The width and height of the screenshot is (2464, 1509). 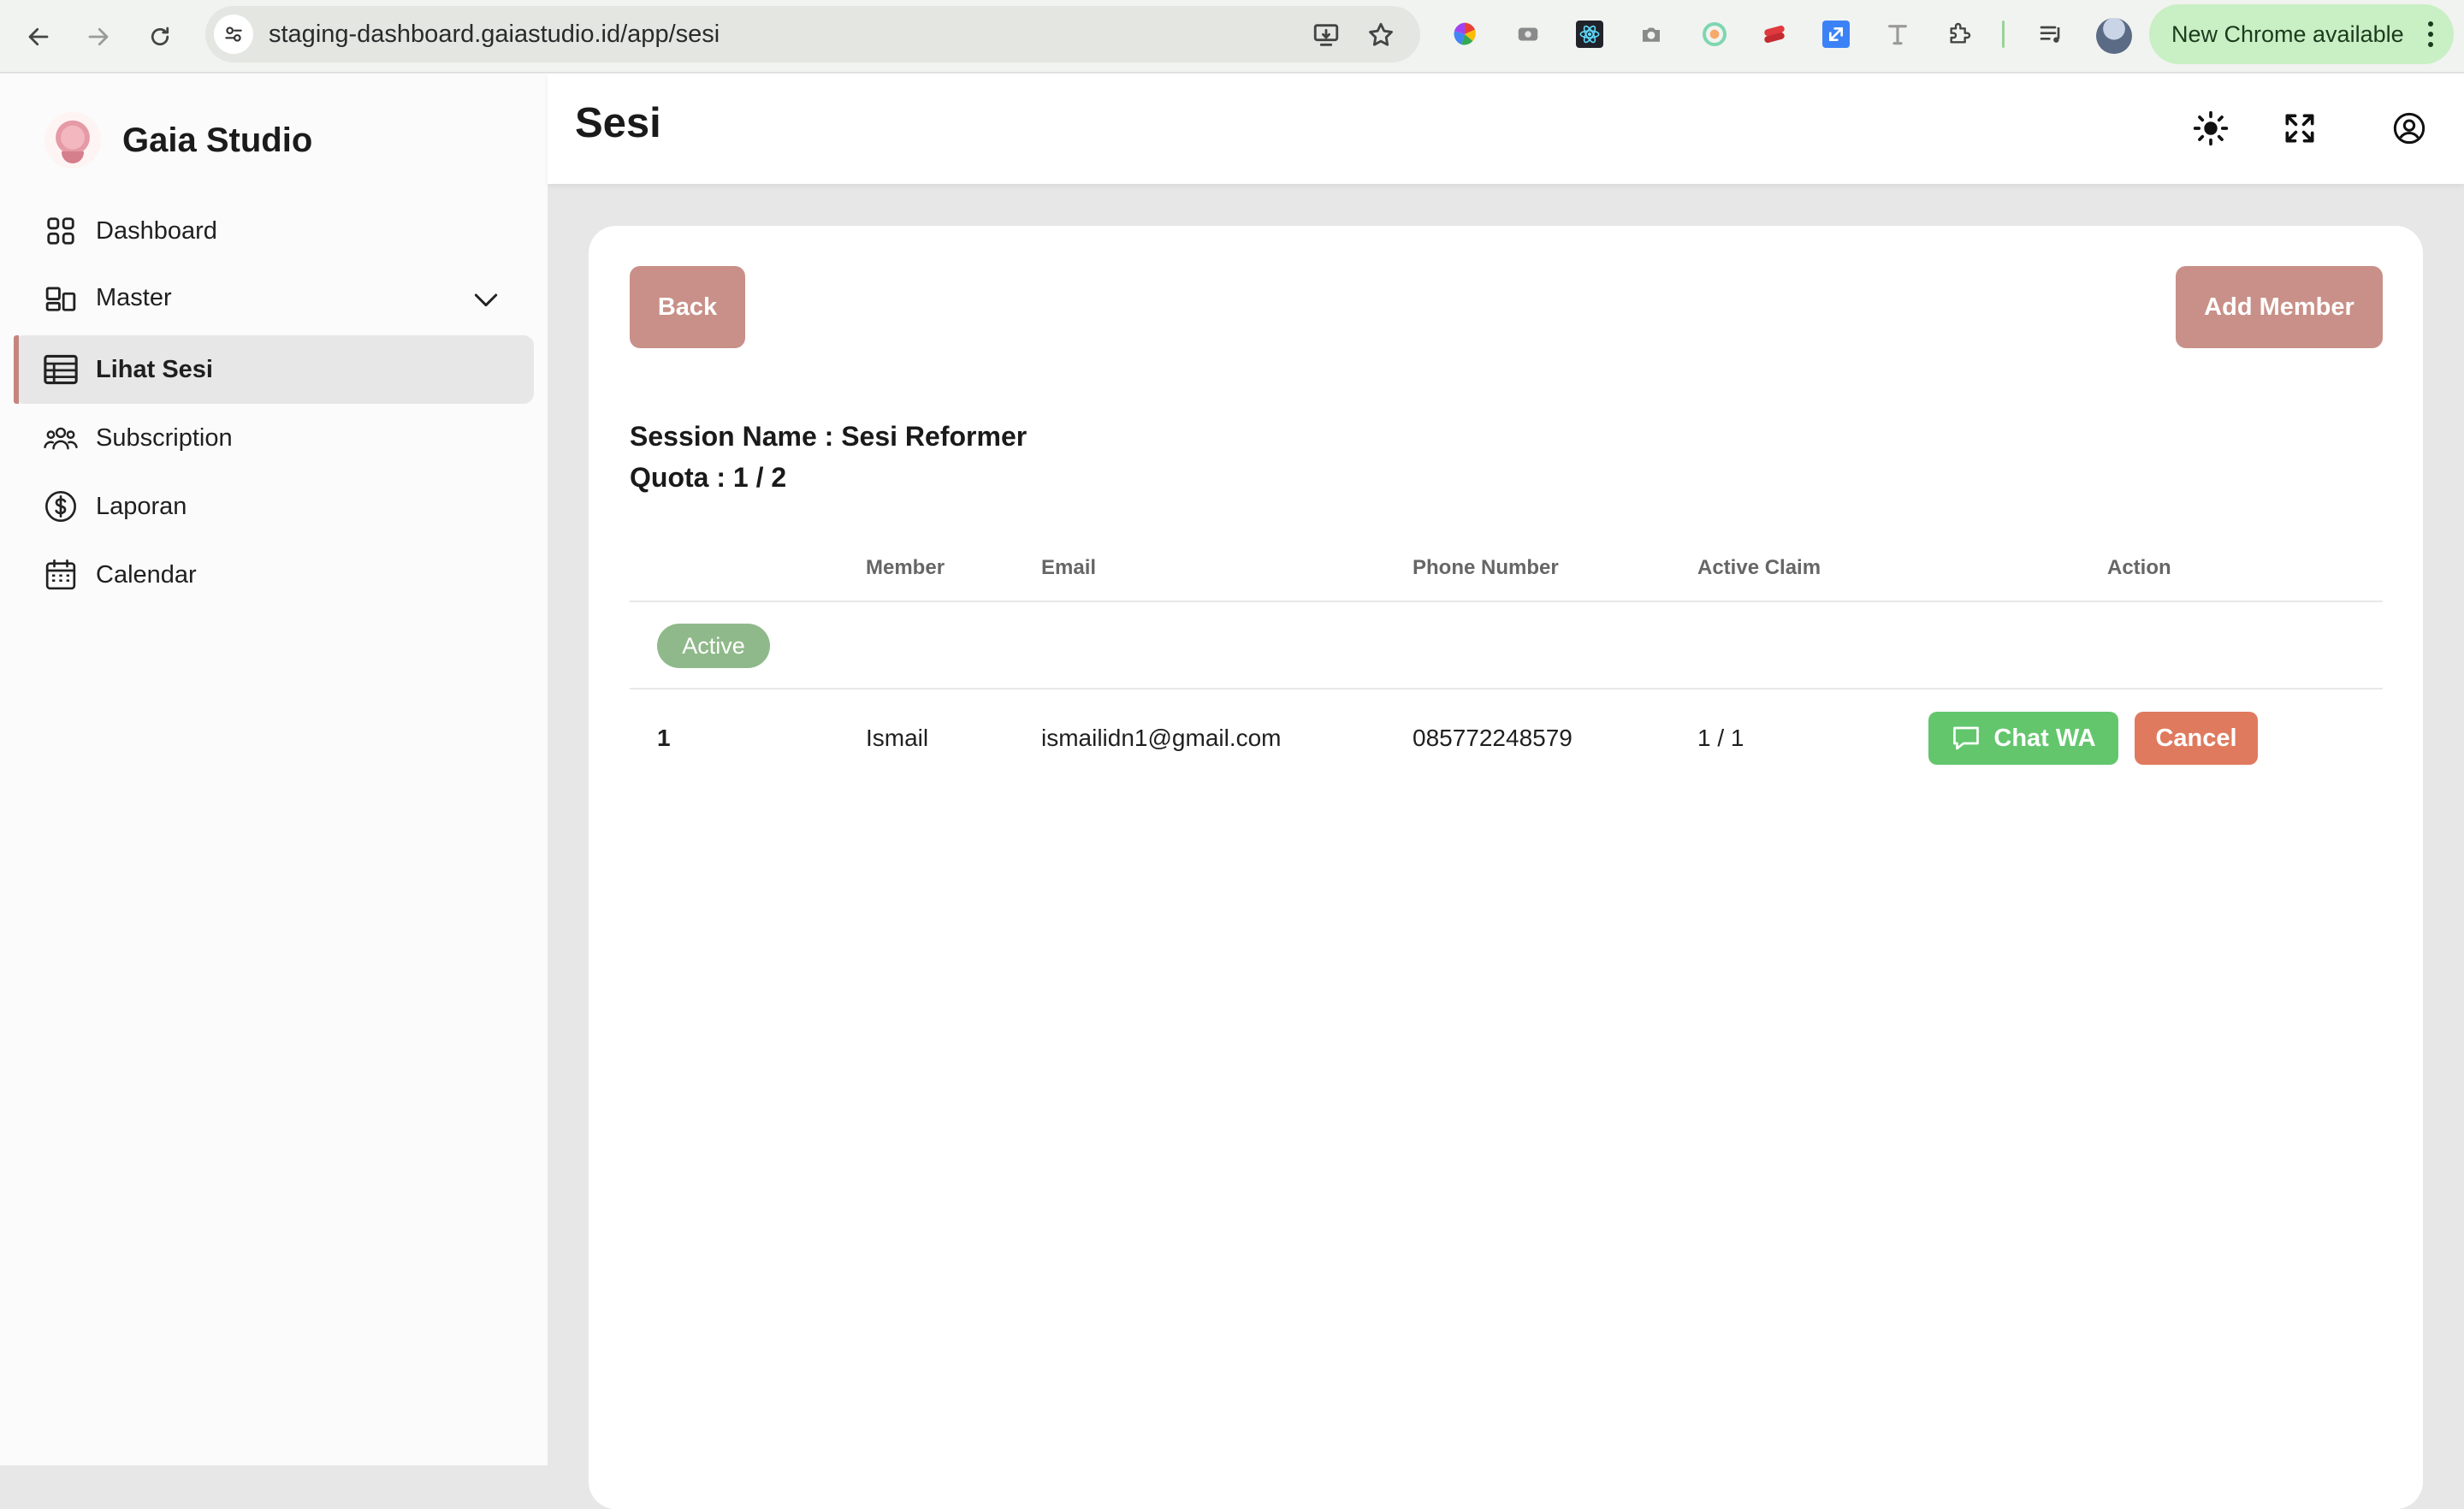 I want to click on session-quota: Quota : 1 / 2, so click(x=708, y=478).